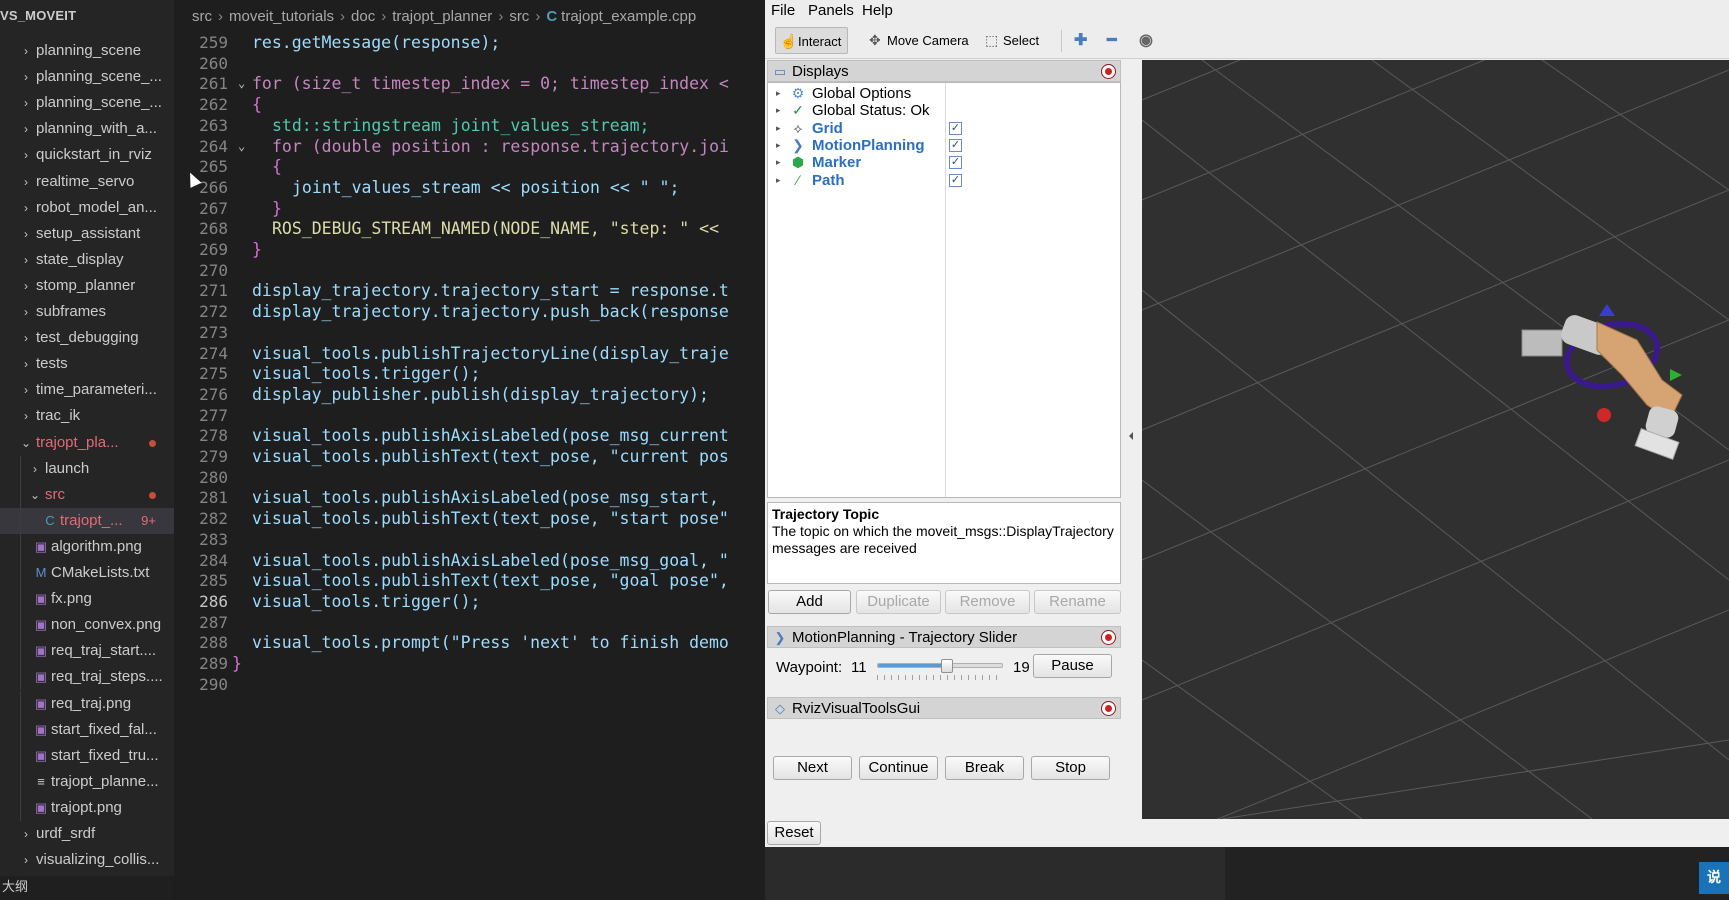 Image resolution: width=1729 pixels, height=900 pixels. What do you see at coordinates (469, 63) in the screenshot?
I see `code-line: 260` at bounding box center [469, 63].